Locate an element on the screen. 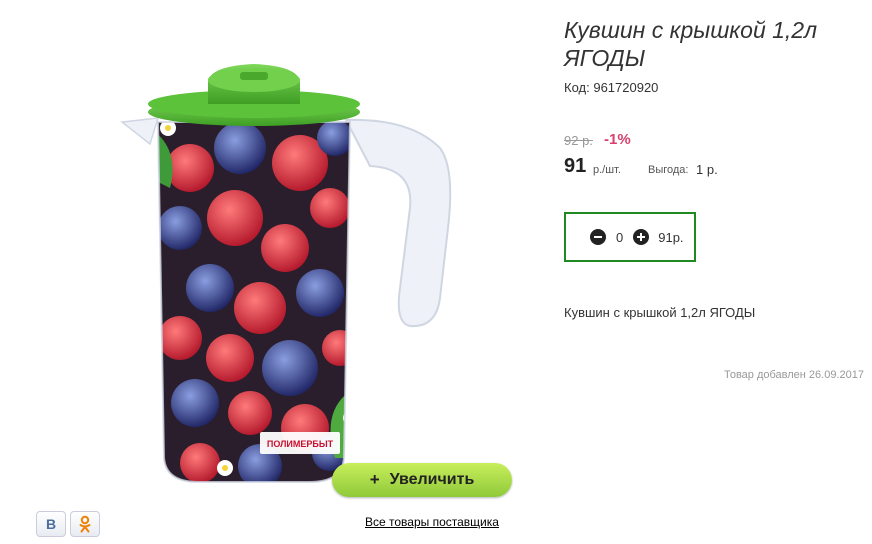 This screenshot has height=544, width=872. brand-sticker-text: ПОЛИМЕРБЫТ is located at coordinates (300, 444).